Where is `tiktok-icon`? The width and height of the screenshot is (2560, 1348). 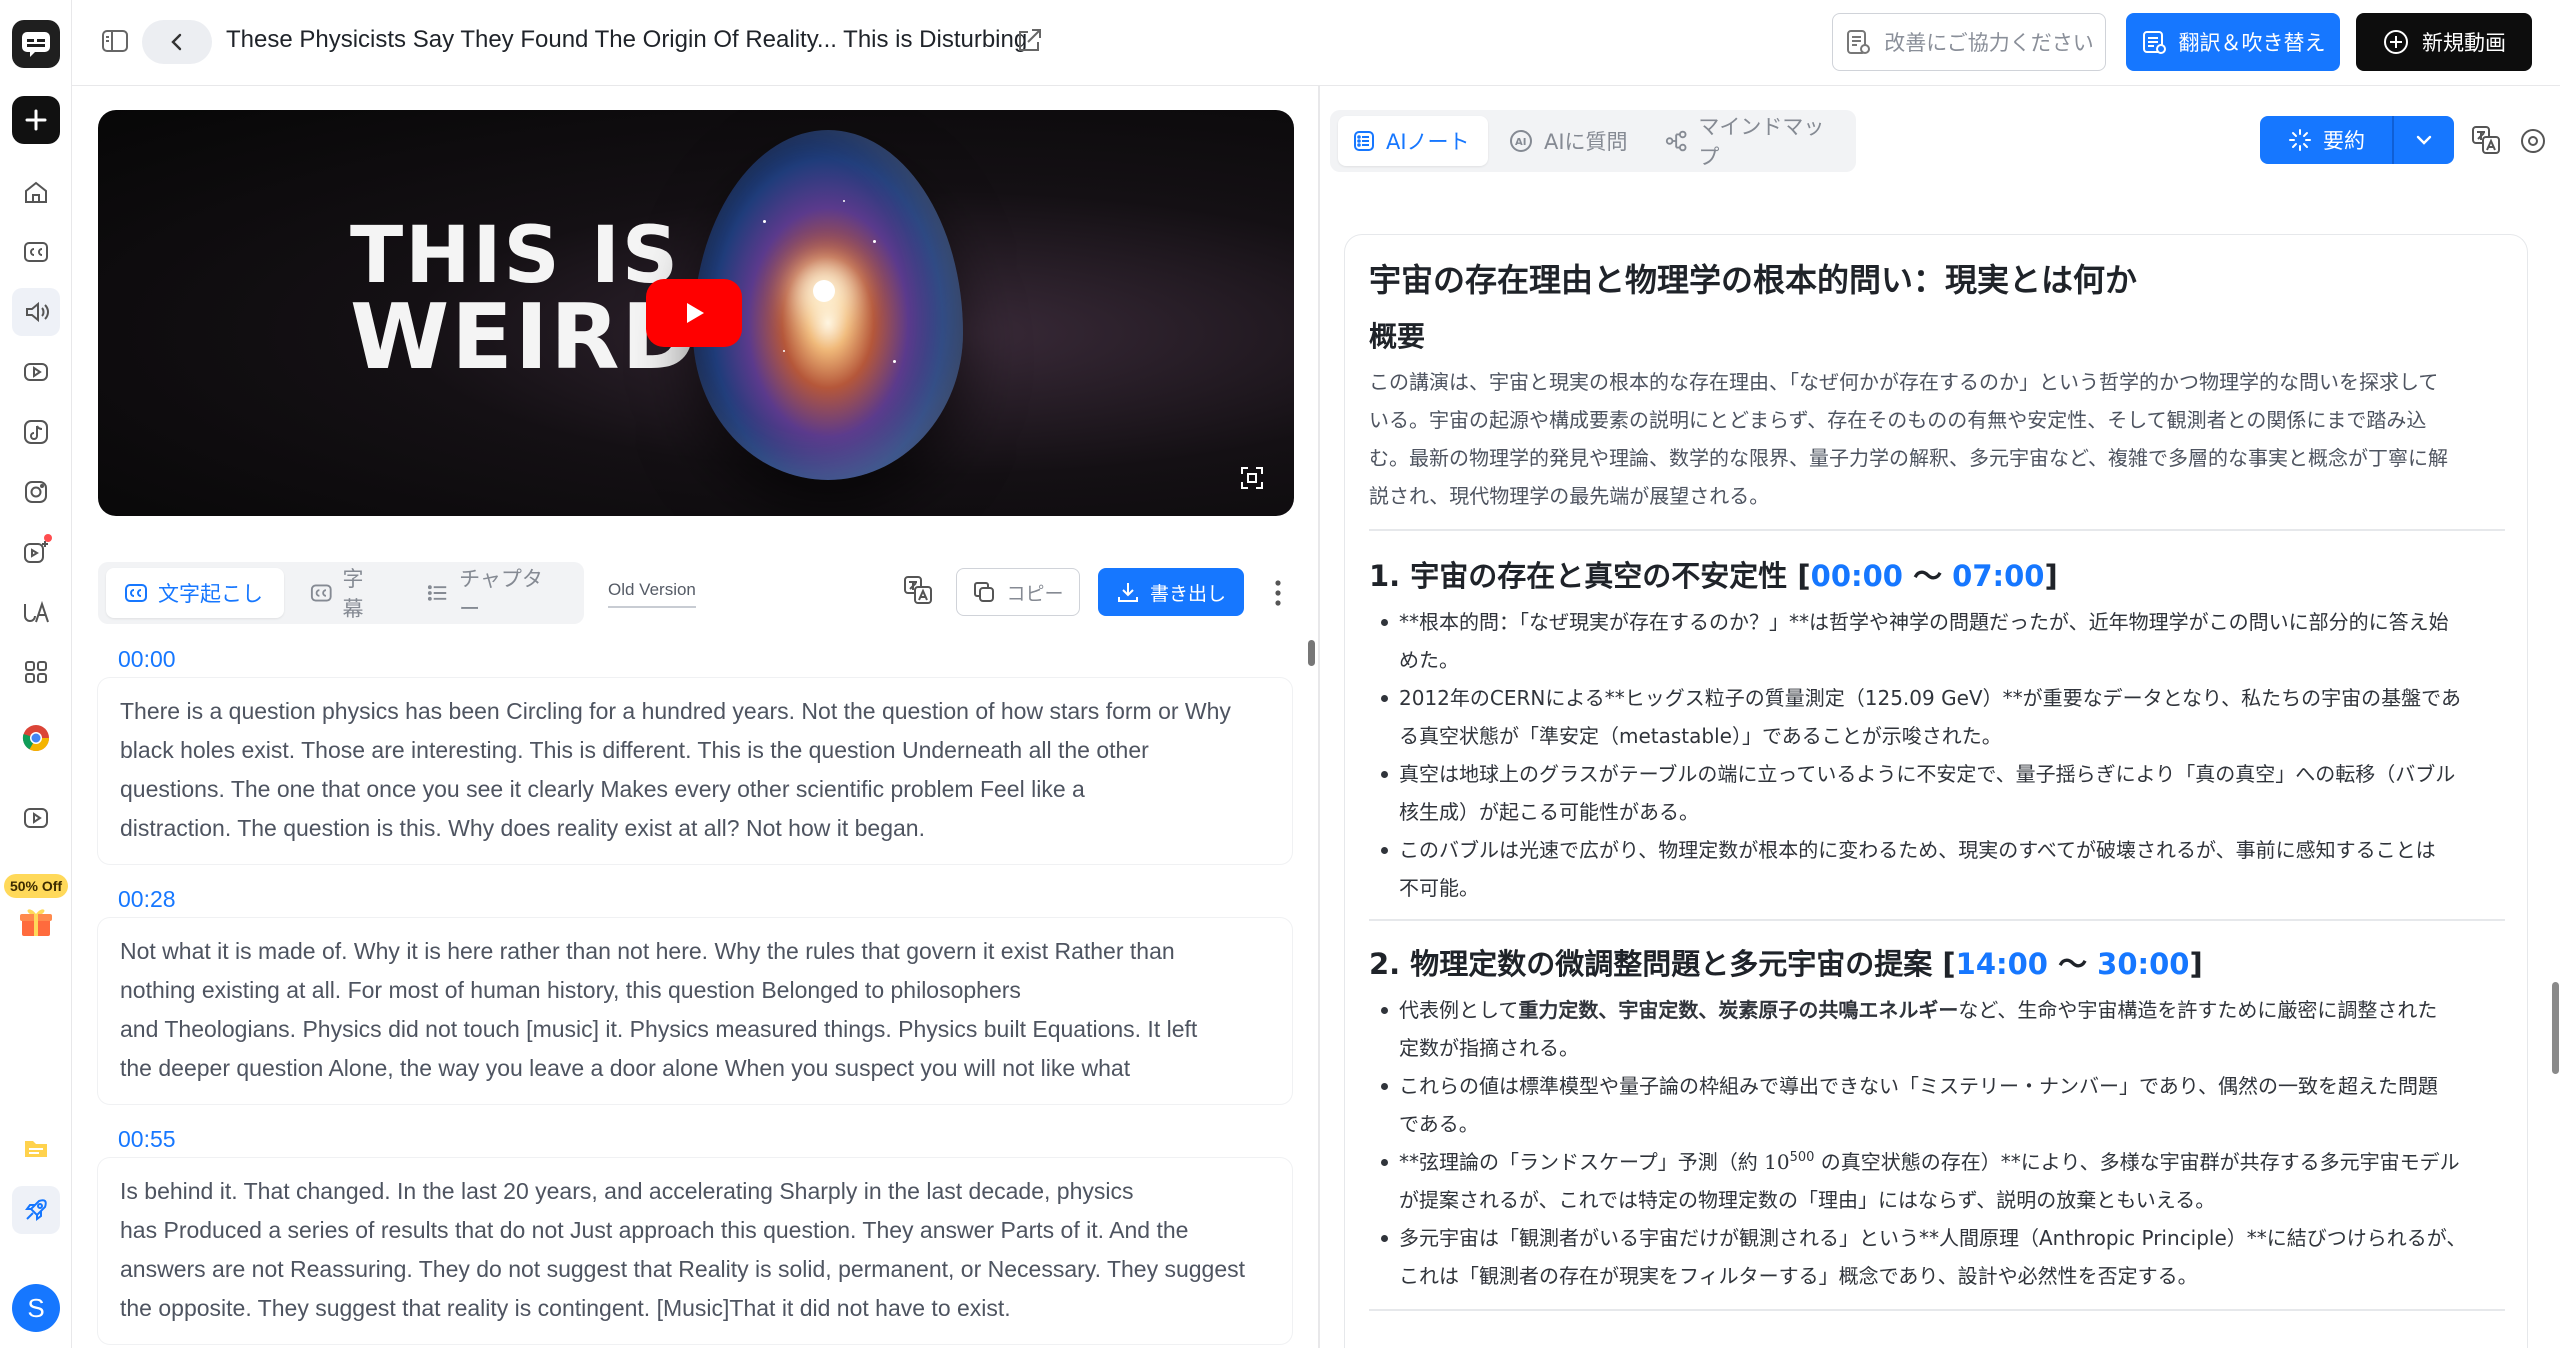 tiktok-icon is located at coordinates (36, 432).